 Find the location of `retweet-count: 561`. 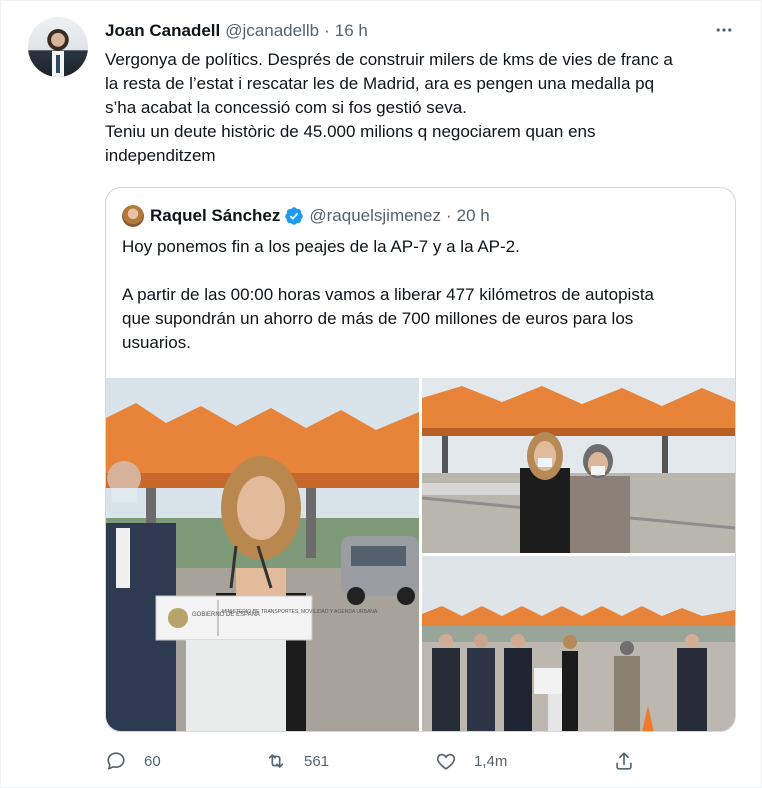

retweet-count: 561 is located at coordinates (317, 761).